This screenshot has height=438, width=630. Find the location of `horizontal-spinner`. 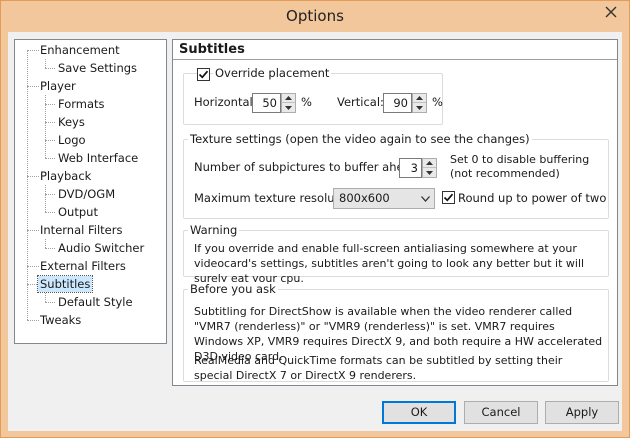

horizontal-spinner is located at coordinates (288, 103).